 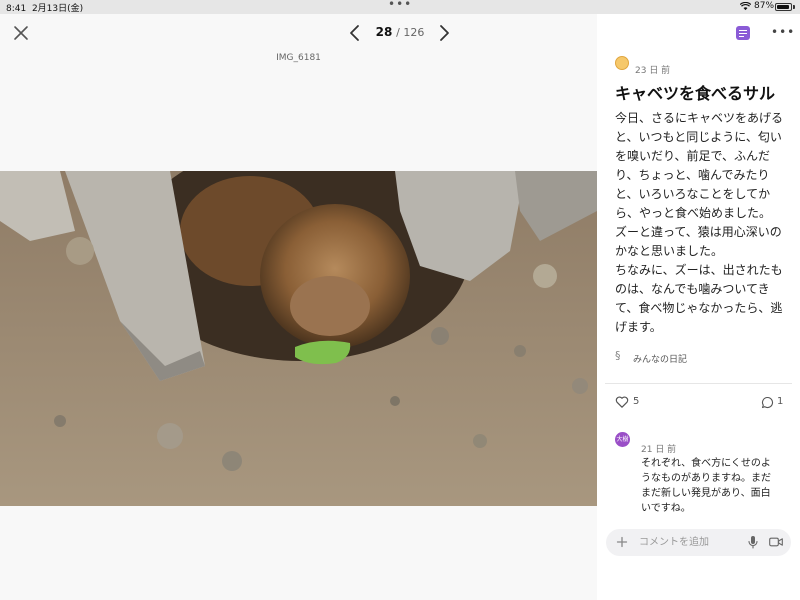 I want to click on wifi-icon, so click(x=745, y=6).